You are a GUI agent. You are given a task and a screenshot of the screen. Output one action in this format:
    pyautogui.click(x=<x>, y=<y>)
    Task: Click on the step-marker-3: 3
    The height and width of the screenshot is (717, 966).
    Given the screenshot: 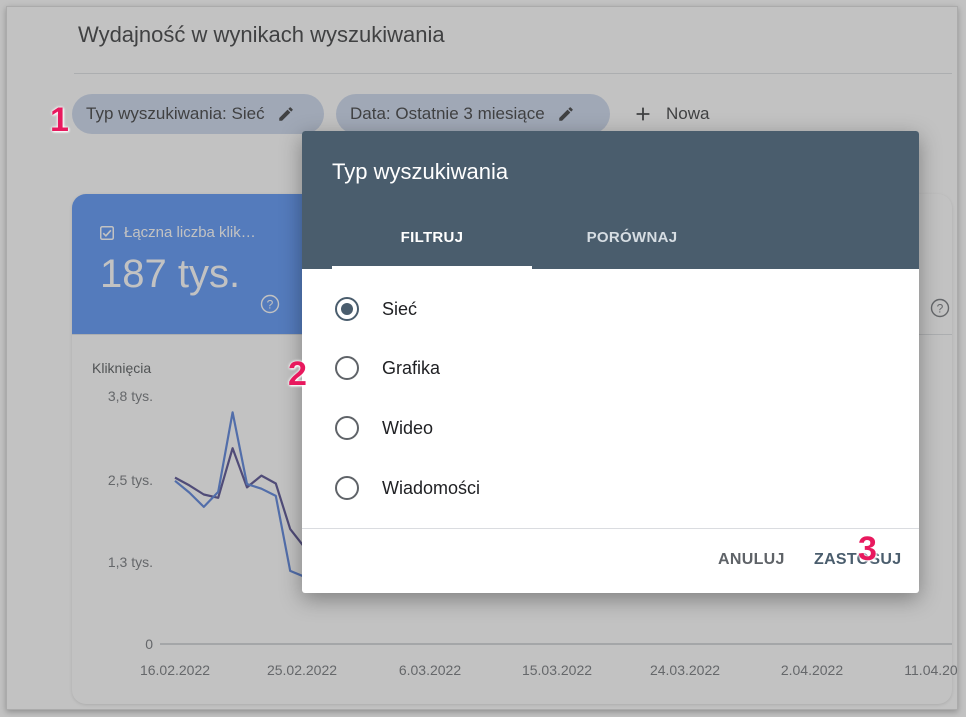 What is the action you would take?
    pyautogui.click(x=867, y=549)
    